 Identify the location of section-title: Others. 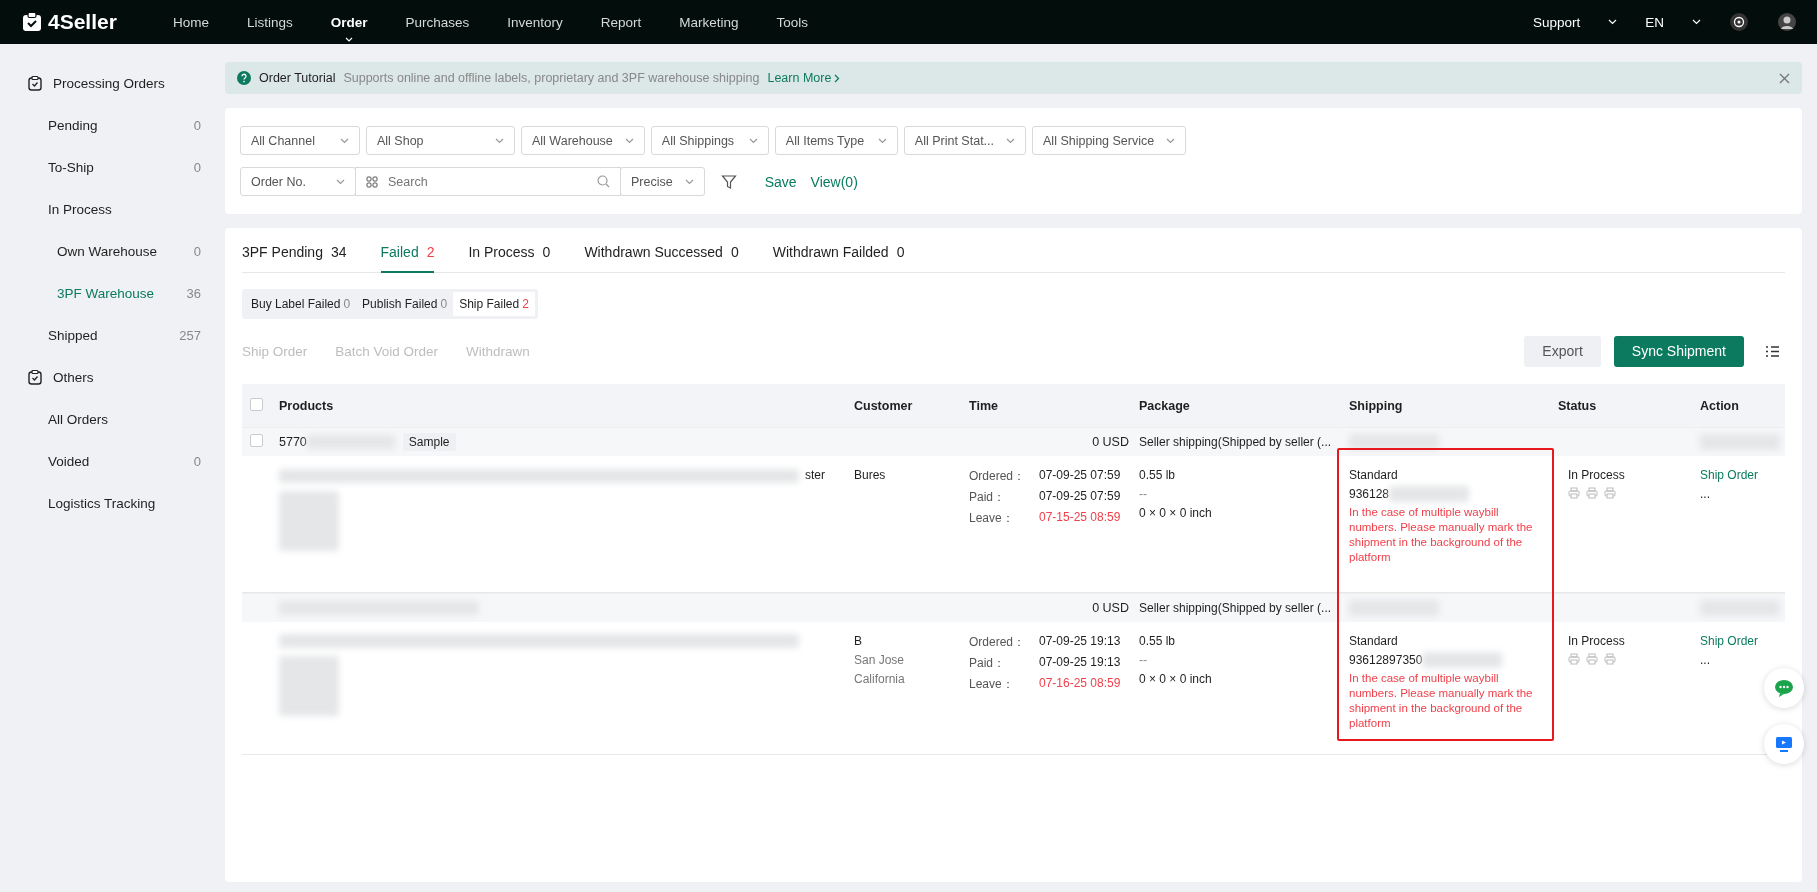
(73, 377).